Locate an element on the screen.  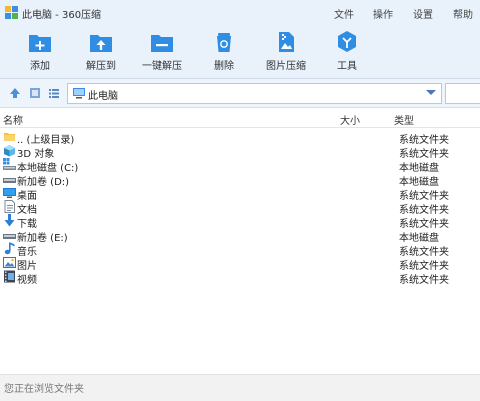
delete-label: 删除 is located at coordinates (224, 66).